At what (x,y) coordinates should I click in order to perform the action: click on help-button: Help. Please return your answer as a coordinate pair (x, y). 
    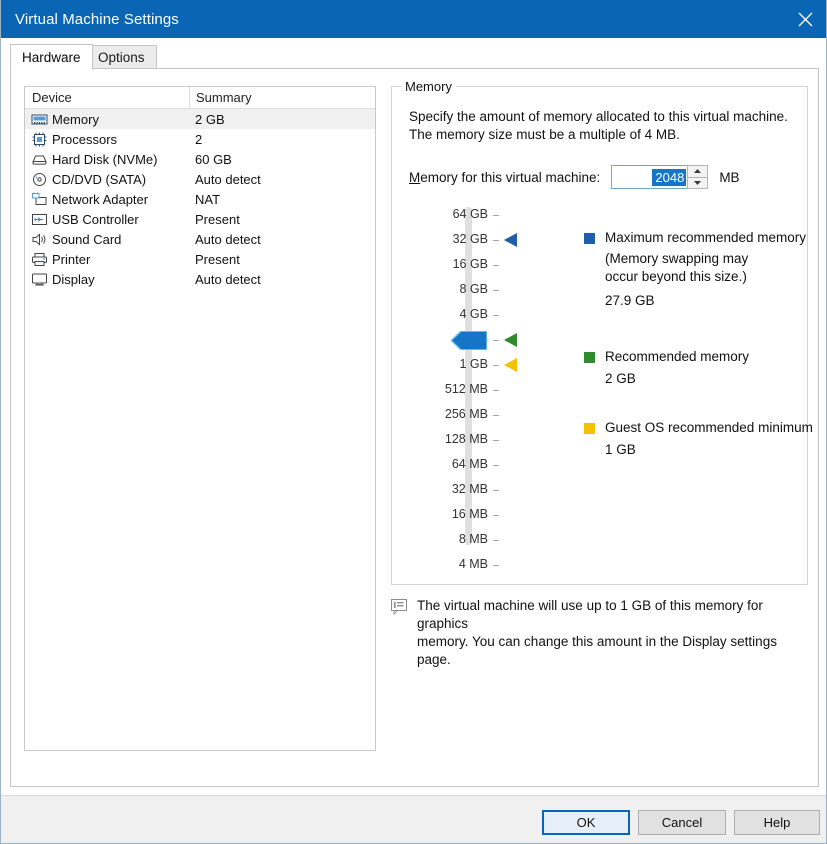
    Looking at the image, I should click on (777, 822).